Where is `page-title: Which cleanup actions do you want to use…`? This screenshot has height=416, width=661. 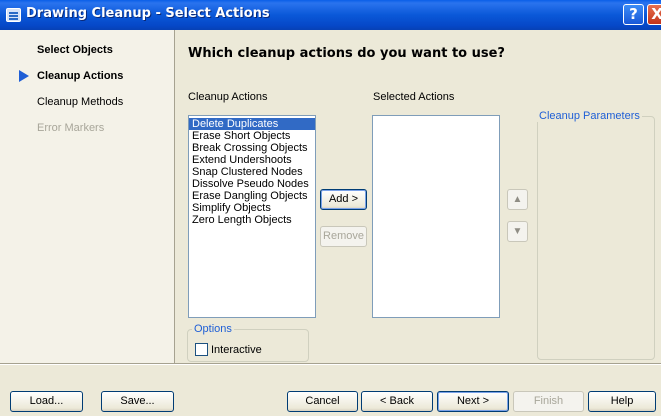
page-title: Which cleanup actions do you want to use… is located at coordinates (346, 53).